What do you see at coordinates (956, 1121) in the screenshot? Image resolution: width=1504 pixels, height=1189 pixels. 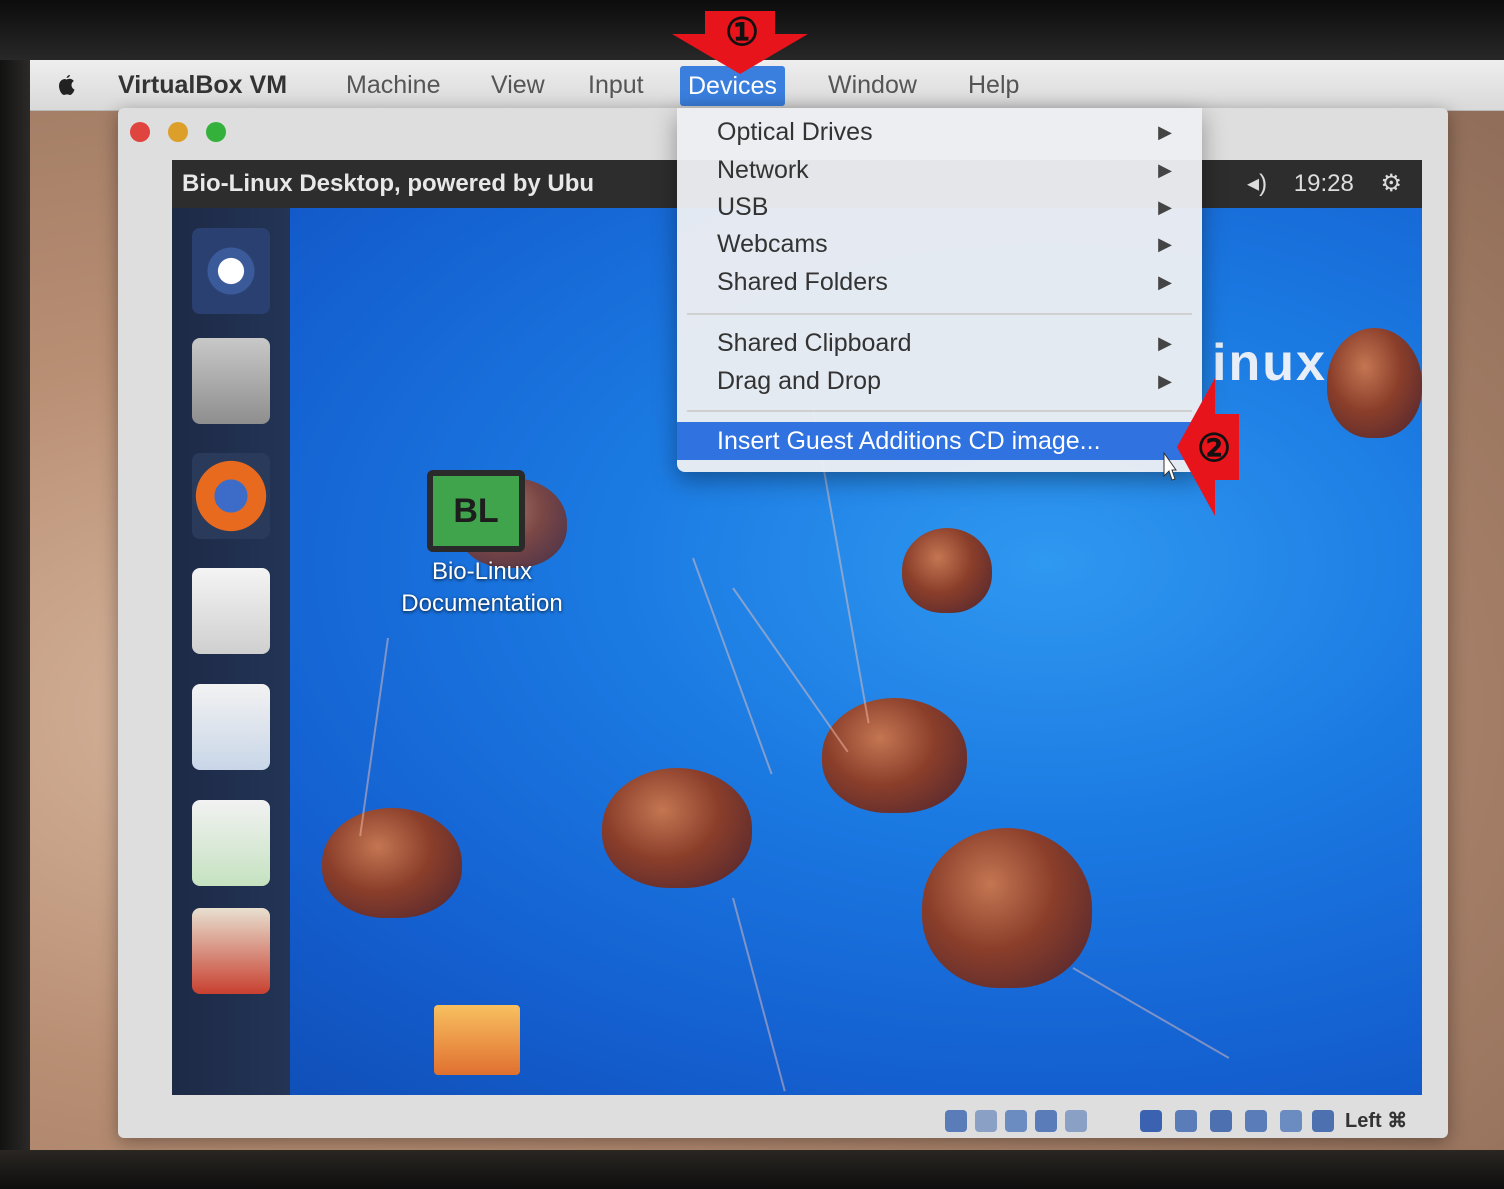 I see `hard-disk-icon` at bounding box center [956, 1121].